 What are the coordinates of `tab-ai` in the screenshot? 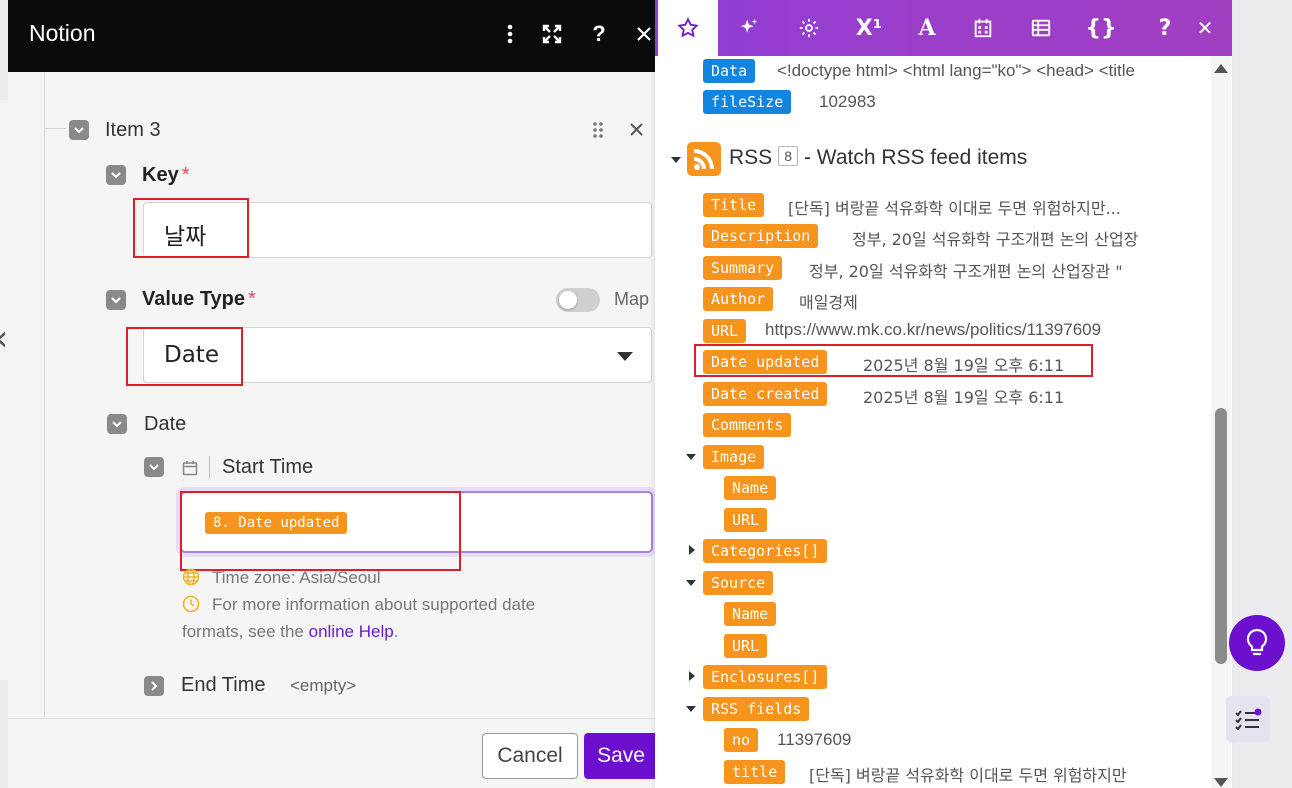 It's located at (749, 28).